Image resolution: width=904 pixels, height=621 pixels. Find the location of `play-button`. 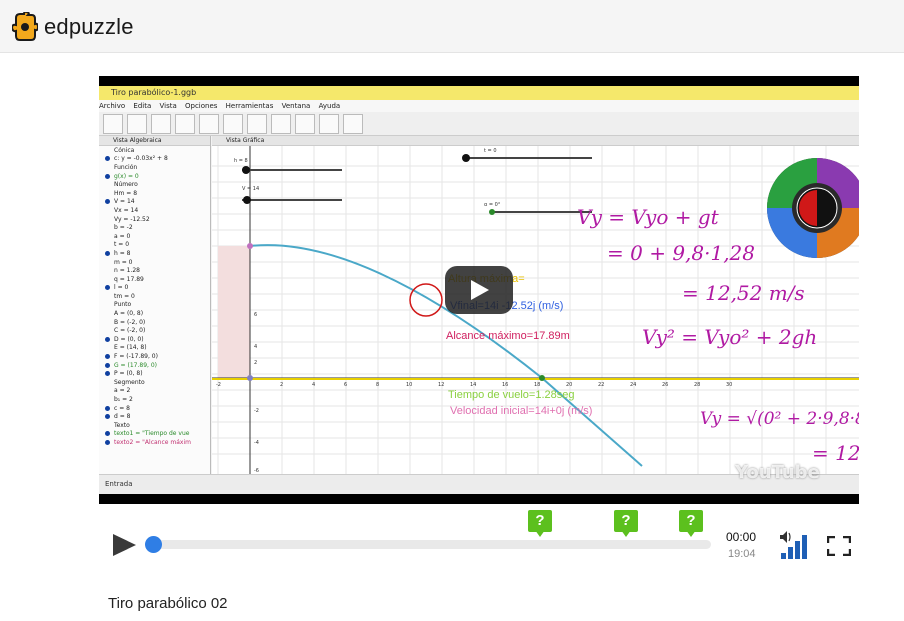

play-button is located at coordinates (124, 545).